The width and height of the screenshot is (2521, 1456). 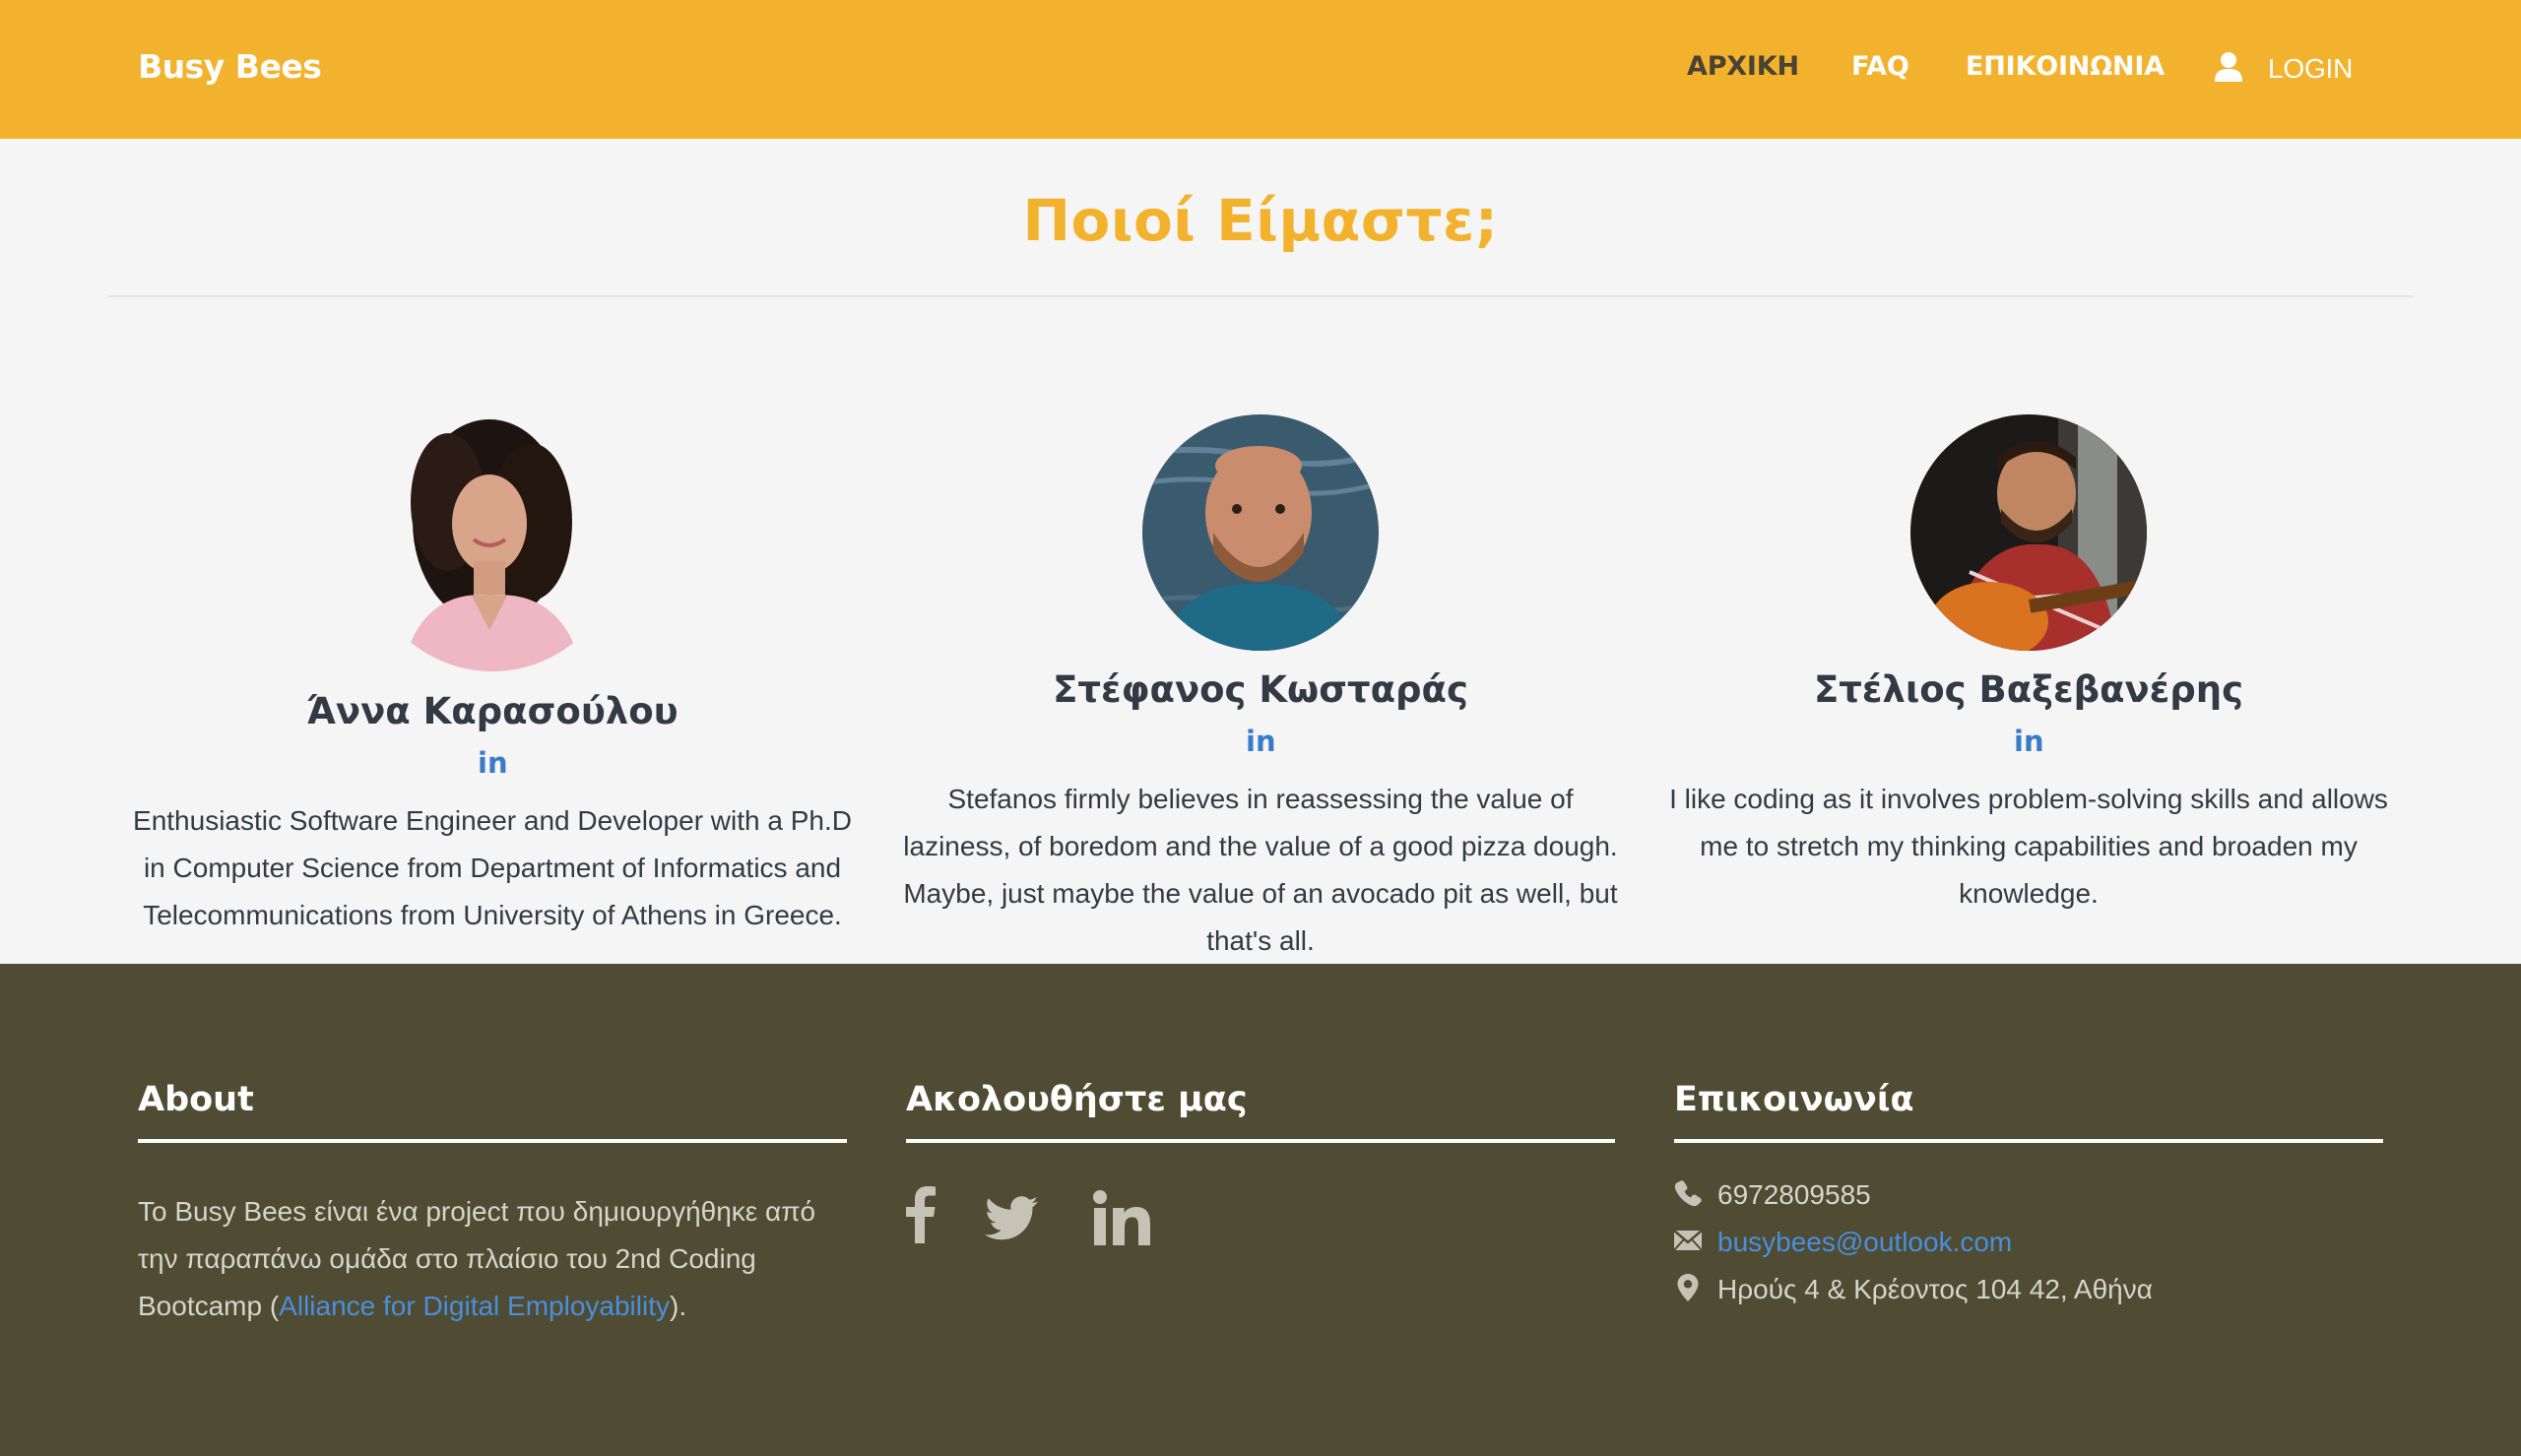 I want to click on avatar-photo-anna, so click(x=492, y=542).